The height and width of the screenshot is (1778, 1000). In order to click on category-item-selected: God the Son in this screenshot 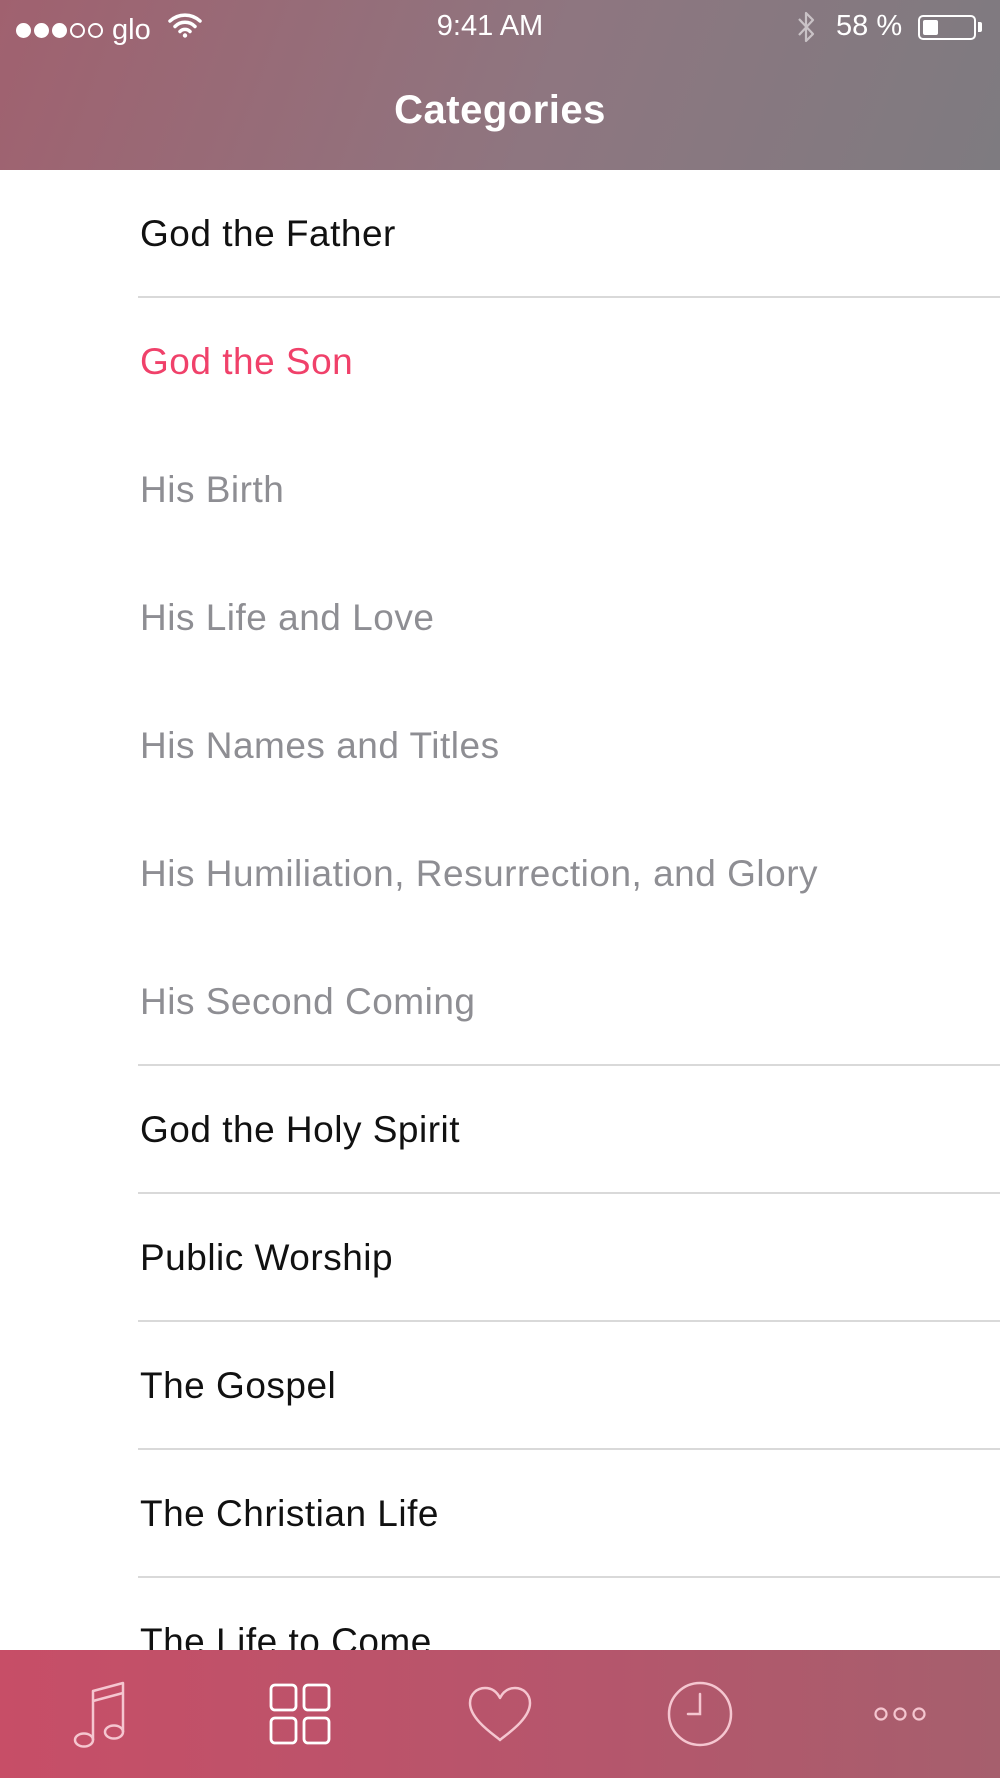, I will do `click(500, 362)`.